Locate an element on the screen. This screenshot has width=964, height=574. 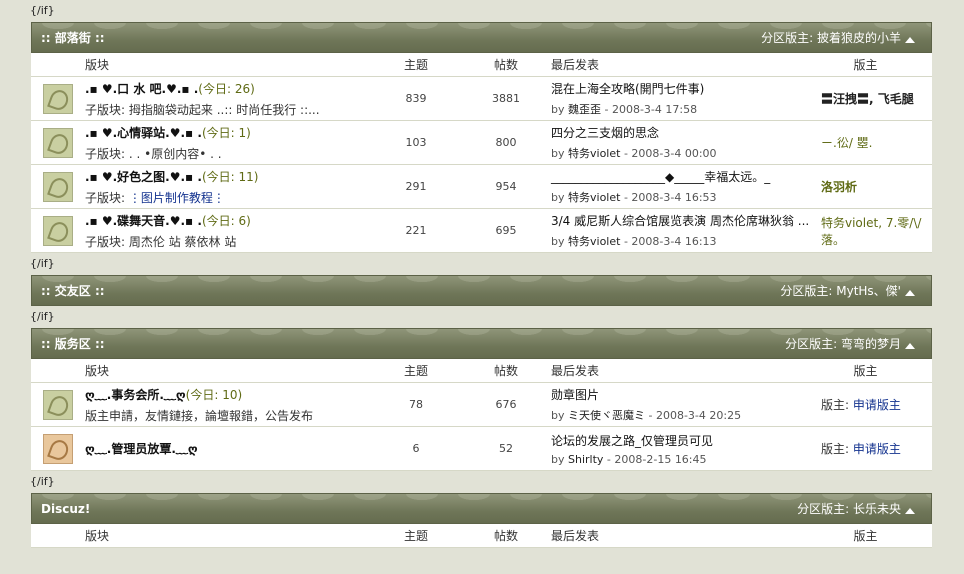
last-post-link: 论坛的发展之路_仅管理员可见 is located at coordinates (686, 440).